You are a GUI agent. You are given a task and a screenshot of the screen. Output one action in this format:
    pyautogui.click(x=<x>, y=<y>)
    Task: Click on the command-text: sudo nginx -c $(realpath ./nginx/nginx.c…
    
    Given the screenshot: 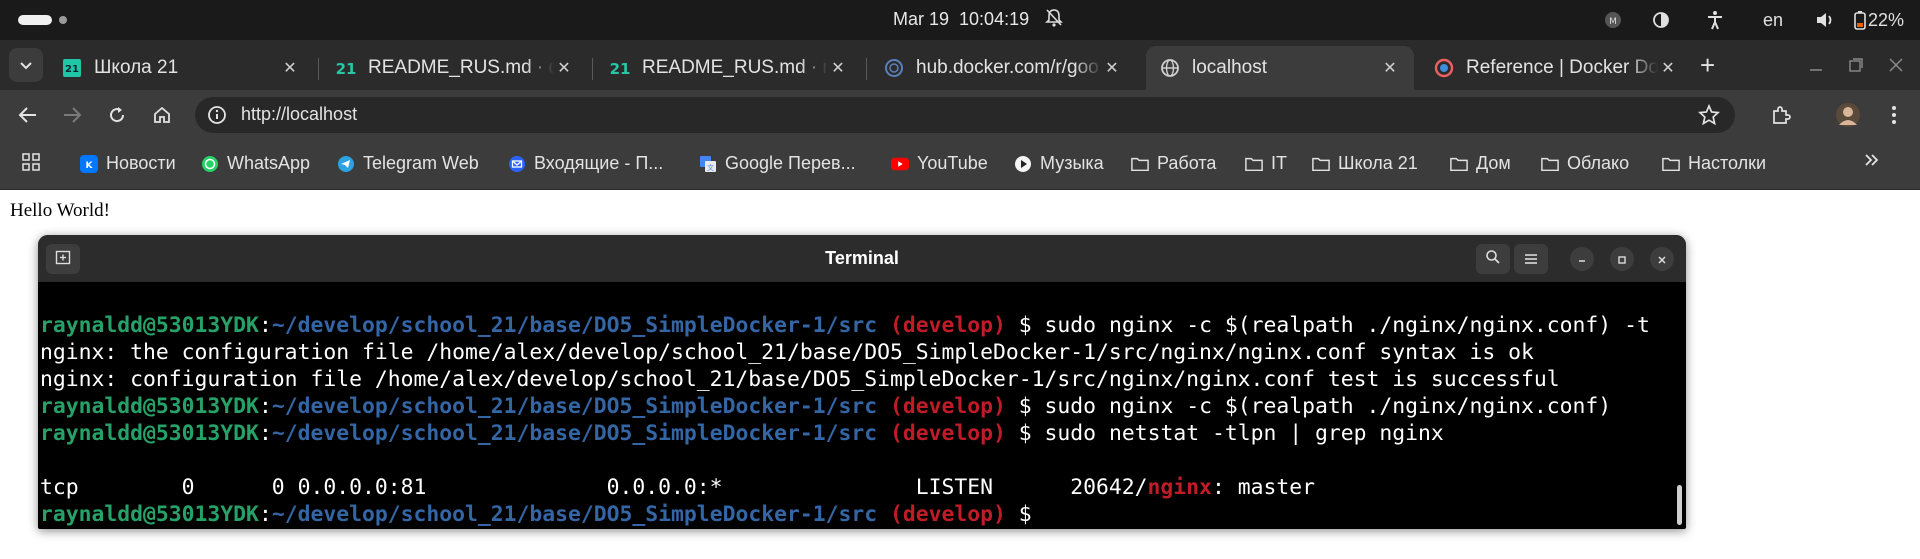 What is the action you would take?
    pyautogui.click(x=1347, y=325)
    